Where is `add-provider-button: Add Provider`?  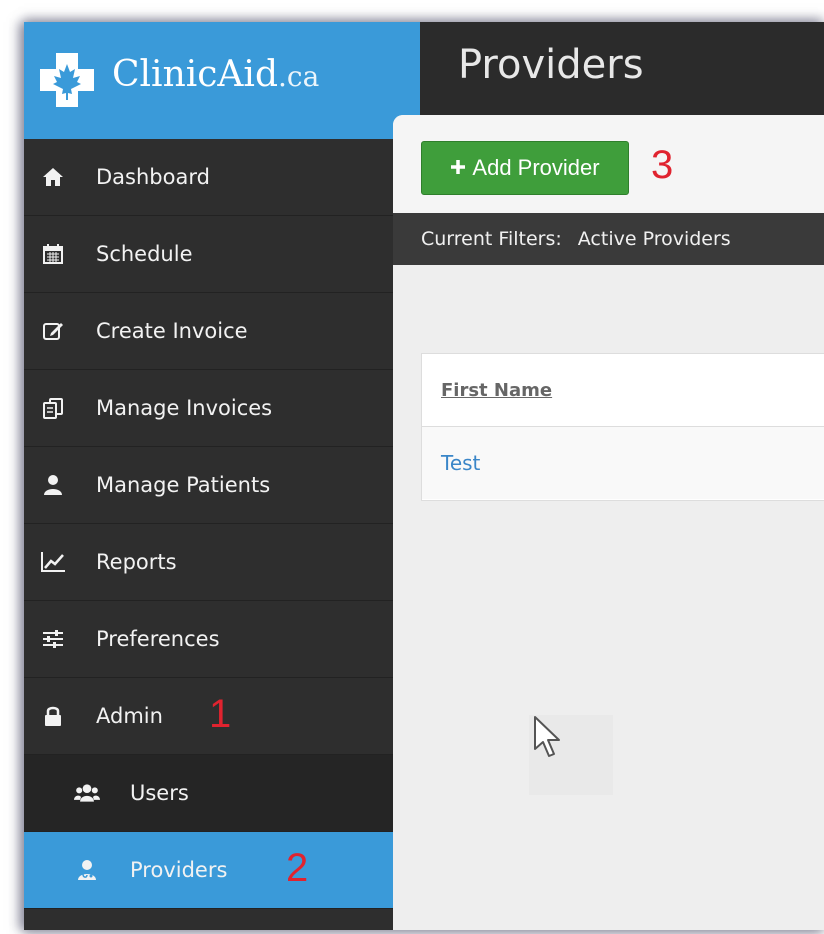 add-provider-button: Add Provider is located at coordinates (525, 168).